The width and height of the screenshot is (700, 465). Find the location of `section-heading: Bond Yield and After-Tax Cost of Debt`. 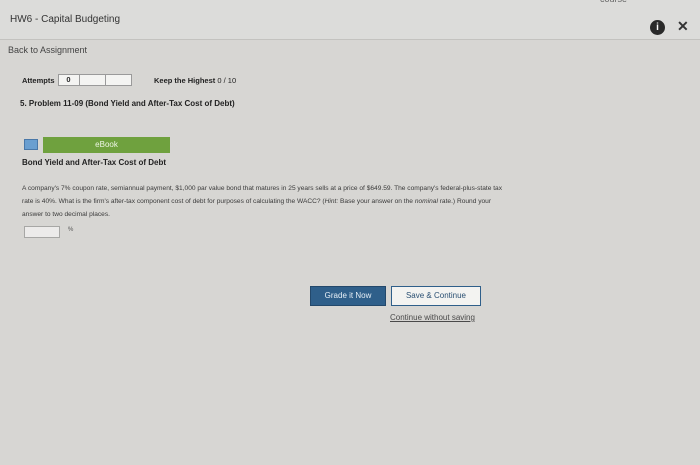

section-heading: Bond Yield and After-Tax Cost of Debt is located at coordinates (94, 162).